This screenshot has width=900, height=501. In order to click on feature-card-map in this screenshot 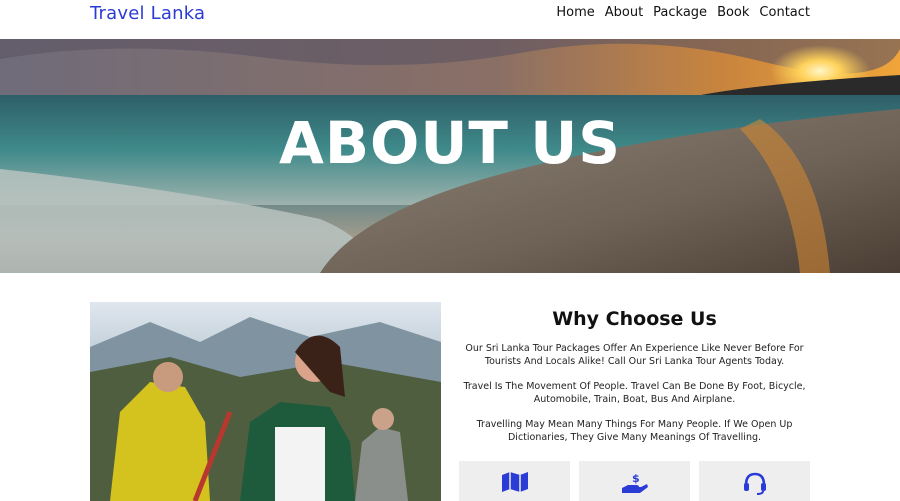, I will do `click(514, 481)`.